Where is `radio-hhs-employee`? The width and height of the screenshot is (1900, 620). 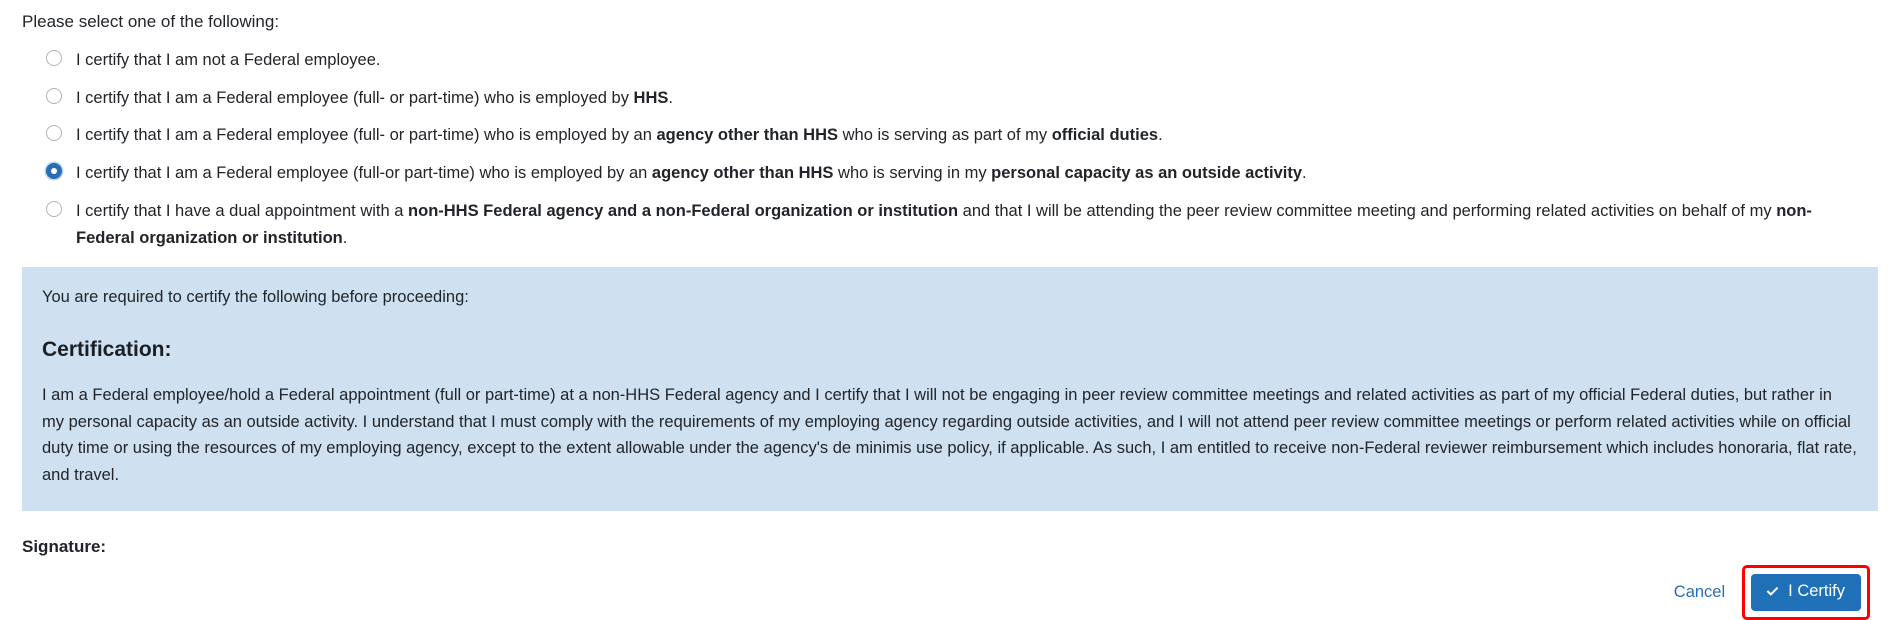 radio-hhs-employee is located at coordinates (54, 95).